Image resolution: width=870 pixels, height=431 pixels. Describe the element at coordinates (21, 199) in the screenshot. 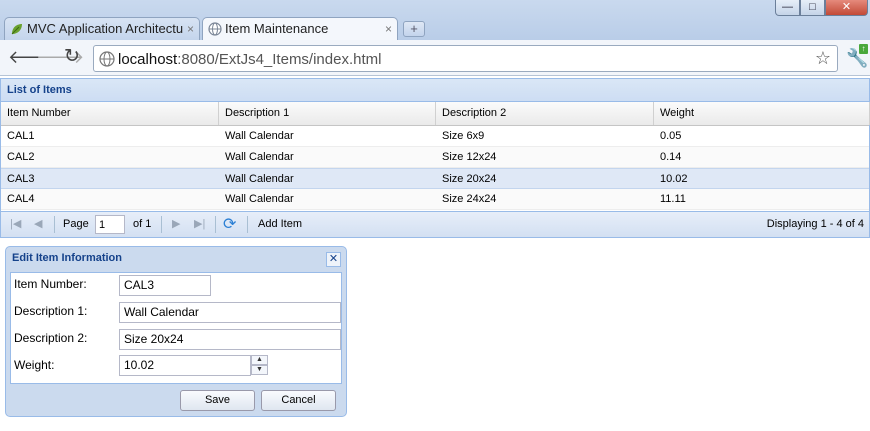

I see `cell-item-number: CAL4` at that location.